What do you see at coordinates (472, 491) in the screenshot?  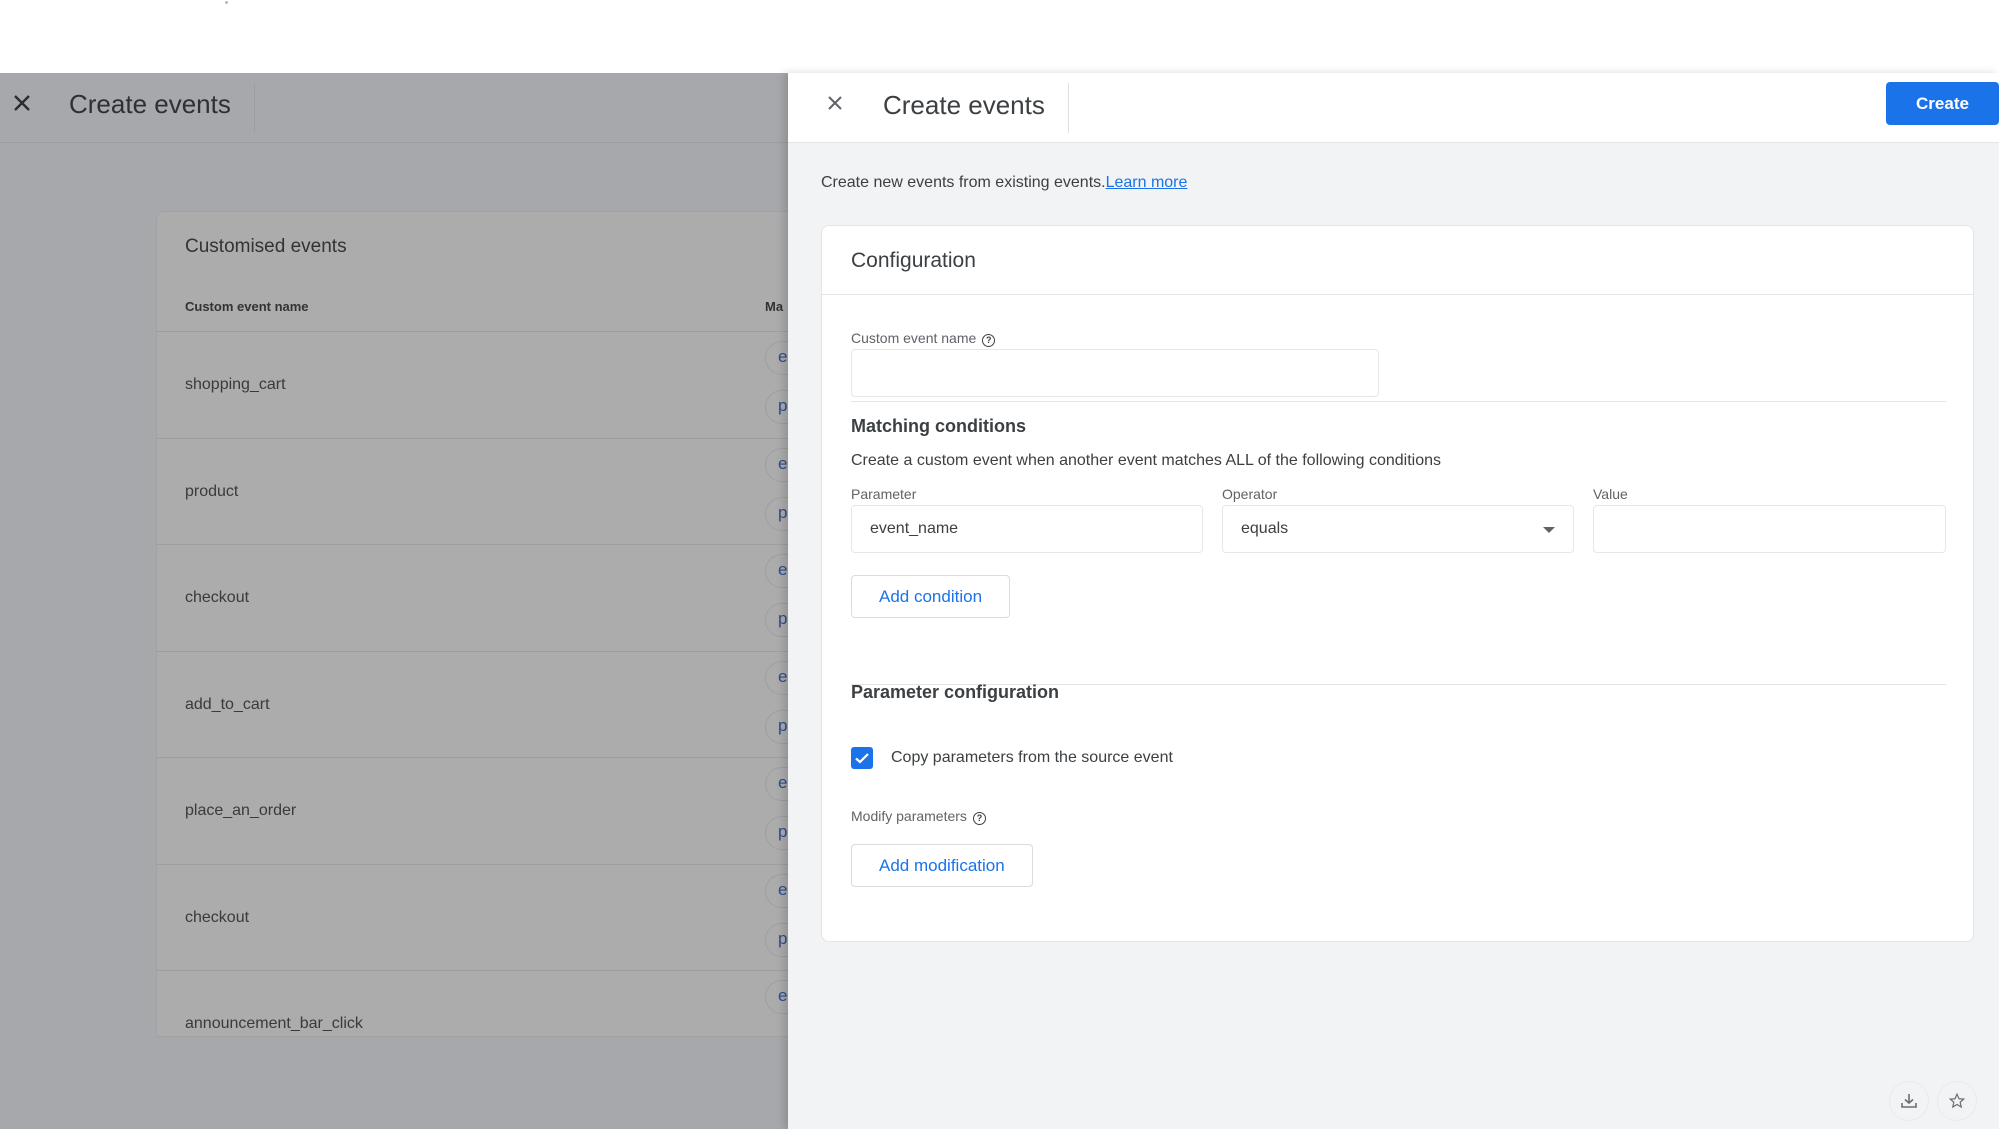 I see `table-row: product e p` at bounding box center [472, 491].